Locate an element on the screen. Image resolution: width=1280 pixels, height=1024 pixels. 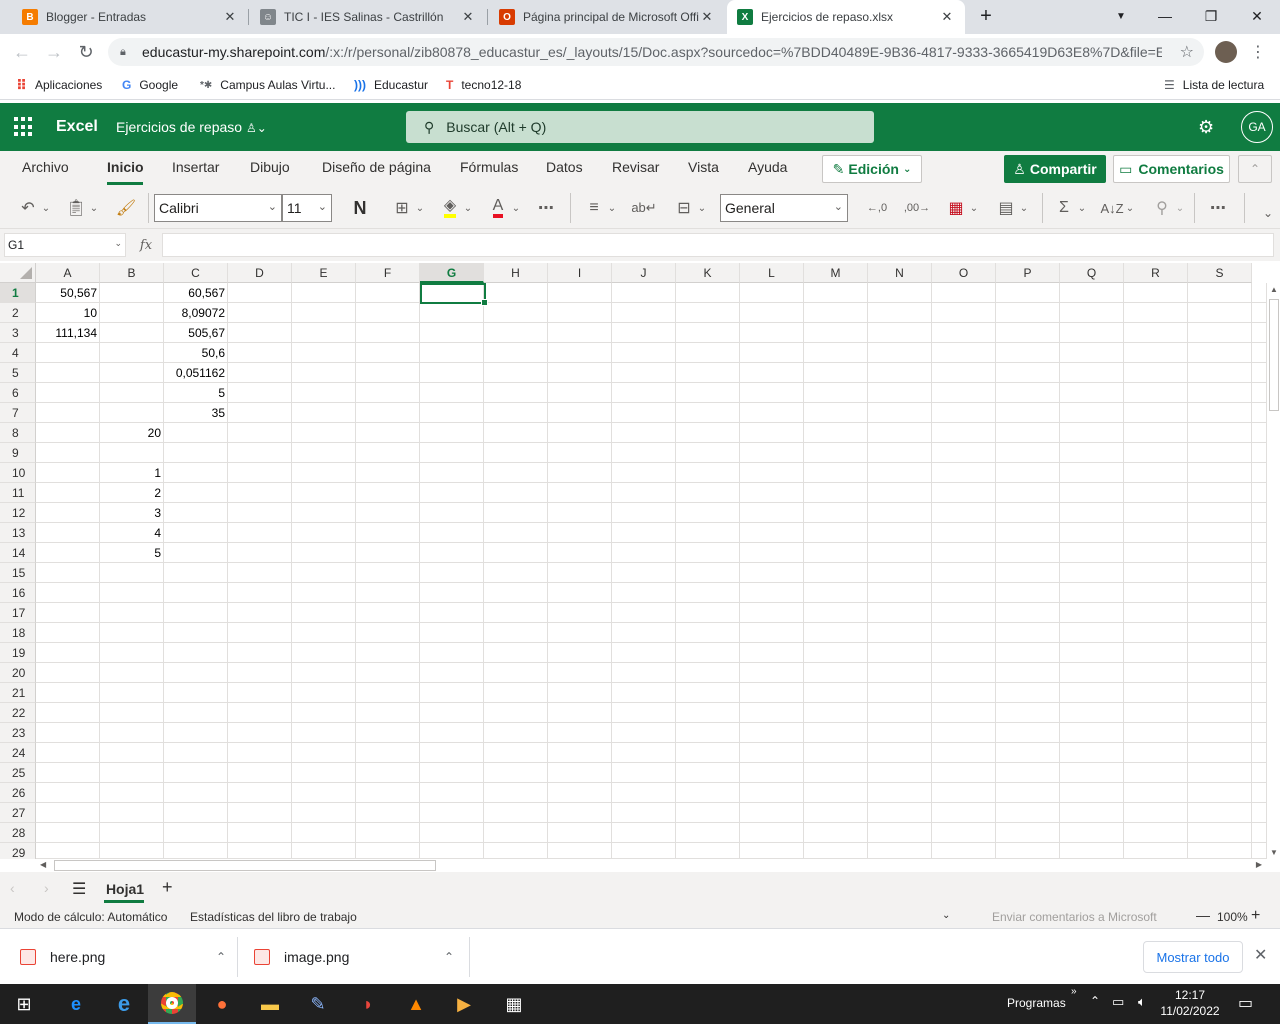
column-header-n: N is located at coordinates (900, 273).